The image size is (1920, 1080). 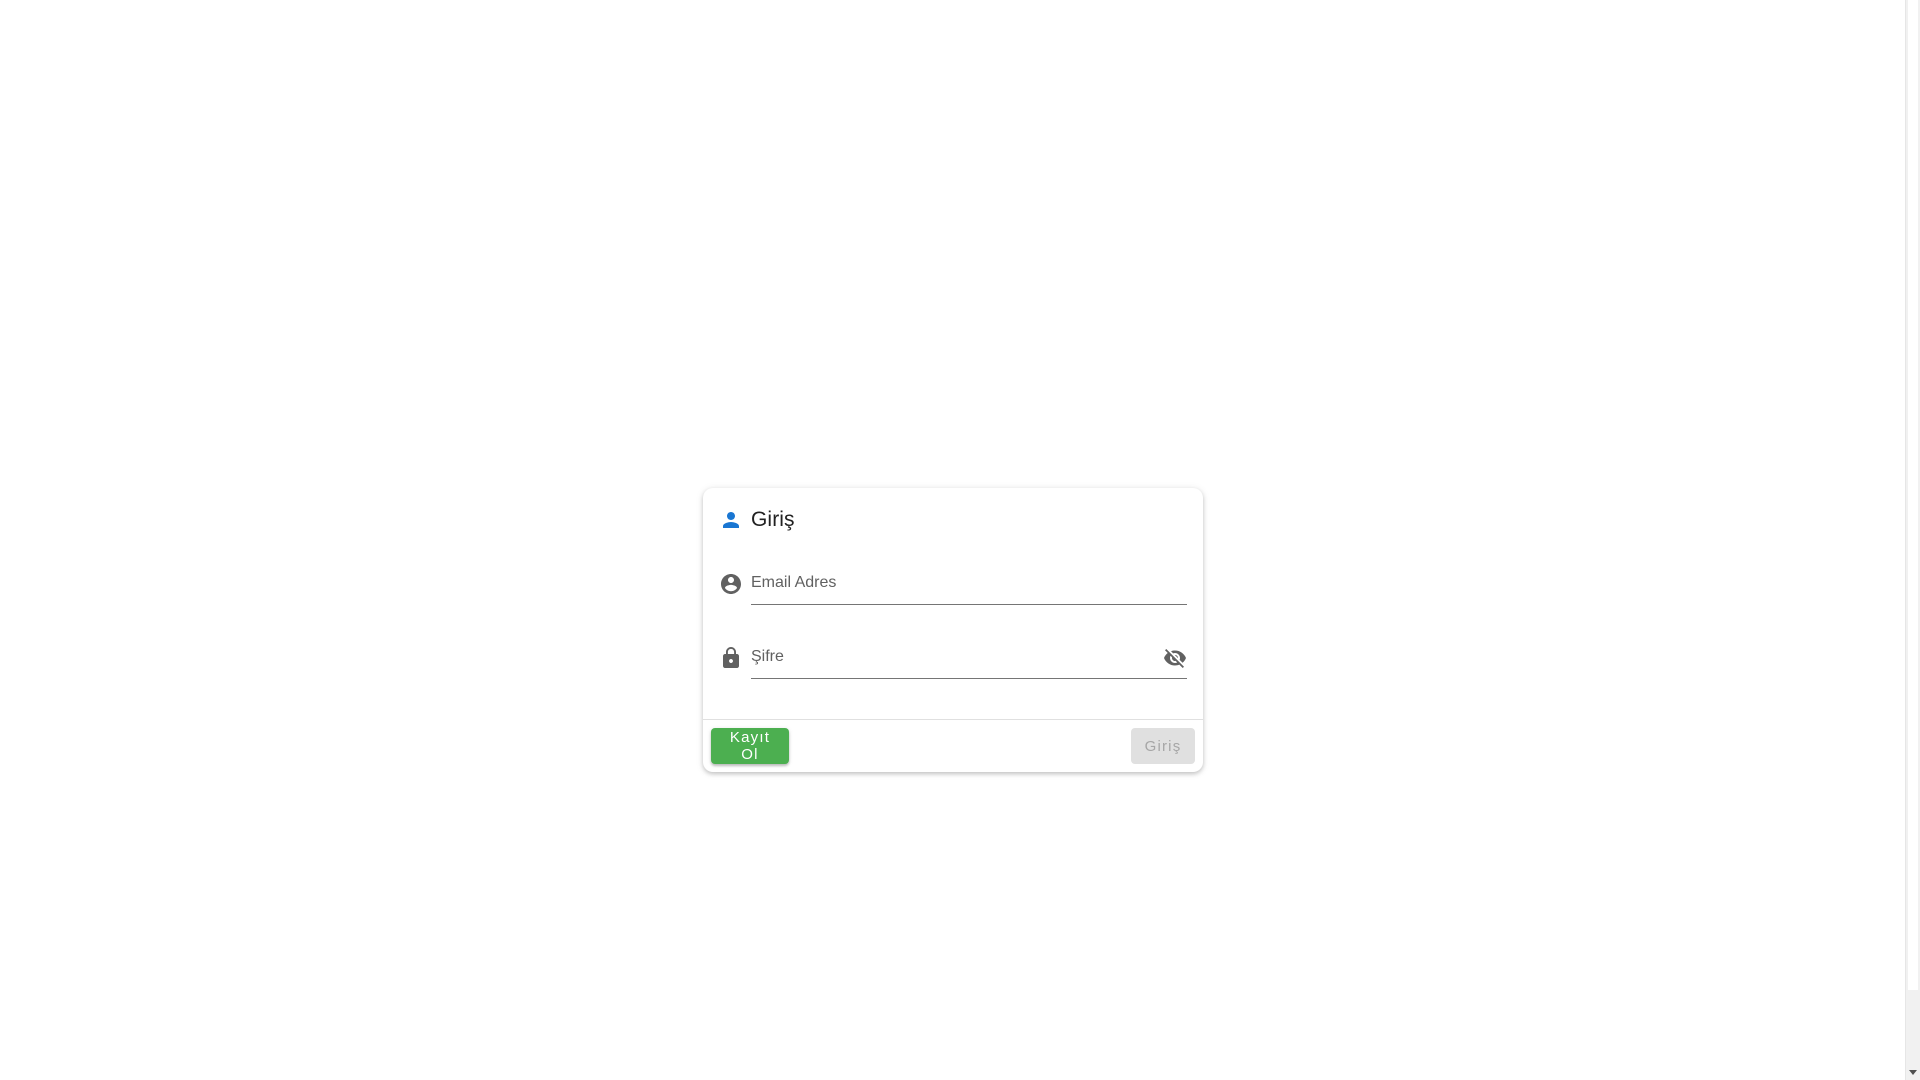 I want to click on password-field-group, so click(x=953, y=658).